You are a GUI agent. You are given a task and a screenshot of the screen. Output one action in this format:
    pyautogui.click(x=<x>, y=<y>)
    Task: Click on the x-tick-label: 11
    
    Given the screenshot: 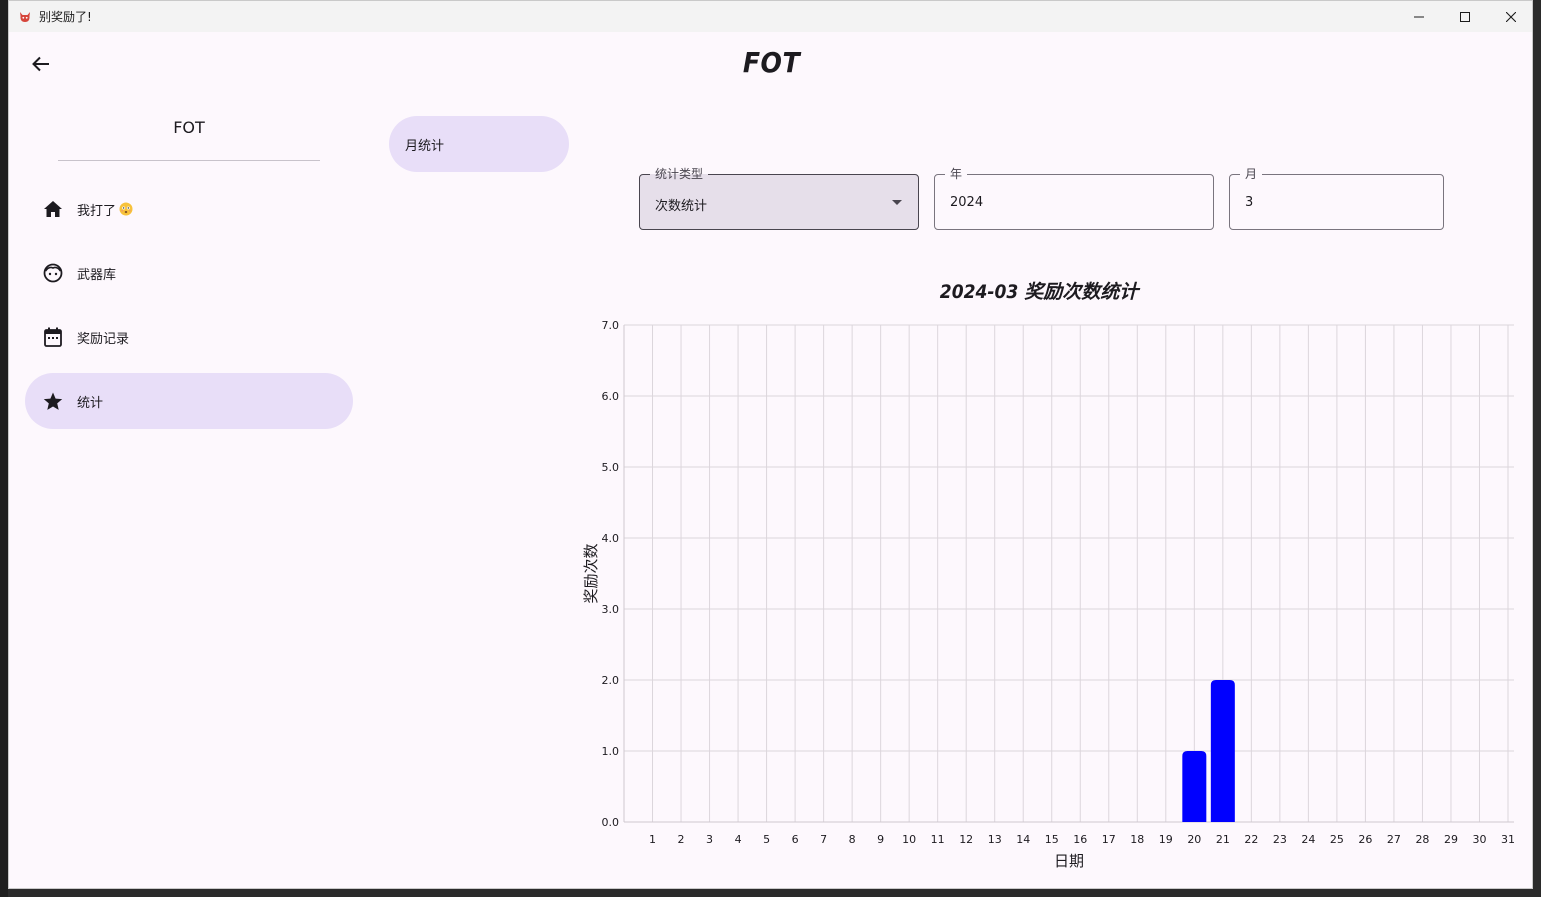 What is the action you would take?
    pyautogui.click(x=938, y=839)
    